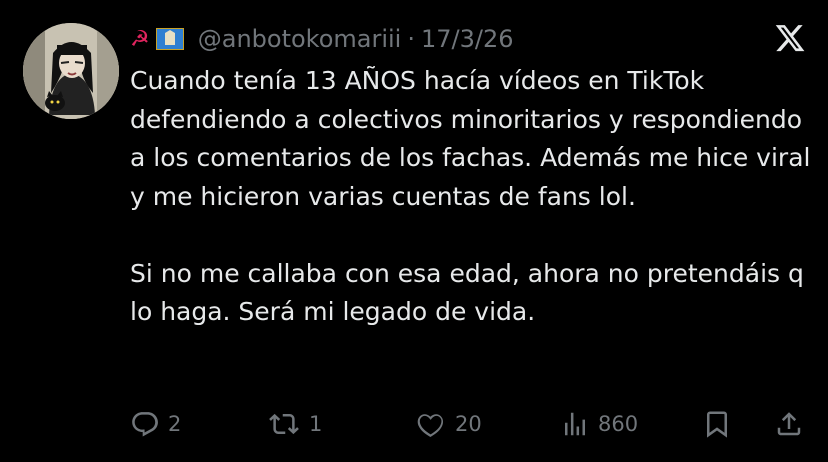 This screenshot has width=828, height=462. I want to click on like-button: 20, so click(448, 424).